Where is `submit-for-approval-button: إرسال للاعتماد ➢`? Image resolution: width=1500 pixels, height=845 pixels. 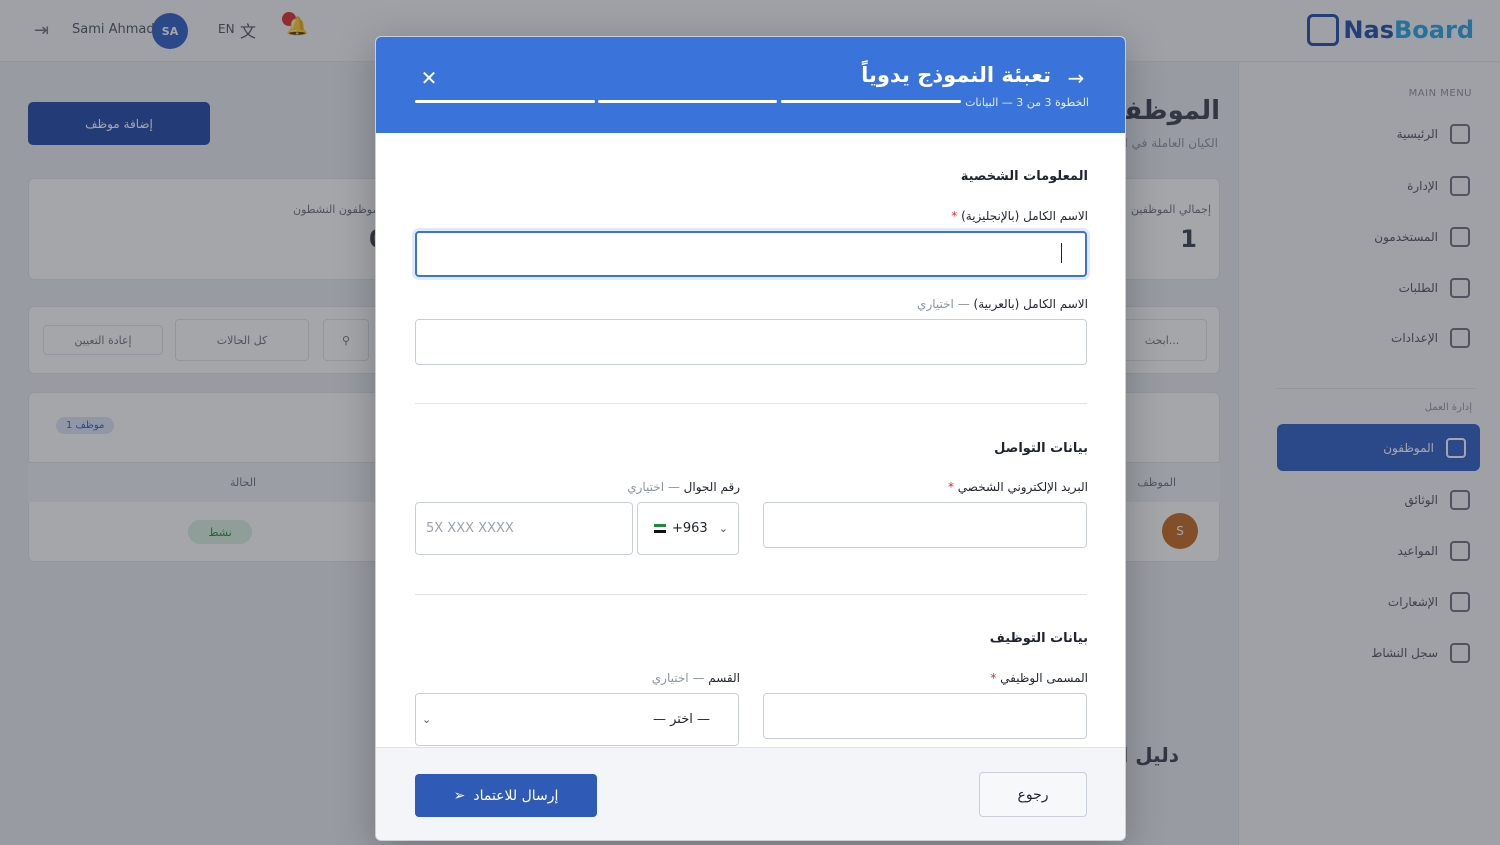
submit-for-approval-button: إرسال للاعتماد ➢ is located at coordinates (506, 795).